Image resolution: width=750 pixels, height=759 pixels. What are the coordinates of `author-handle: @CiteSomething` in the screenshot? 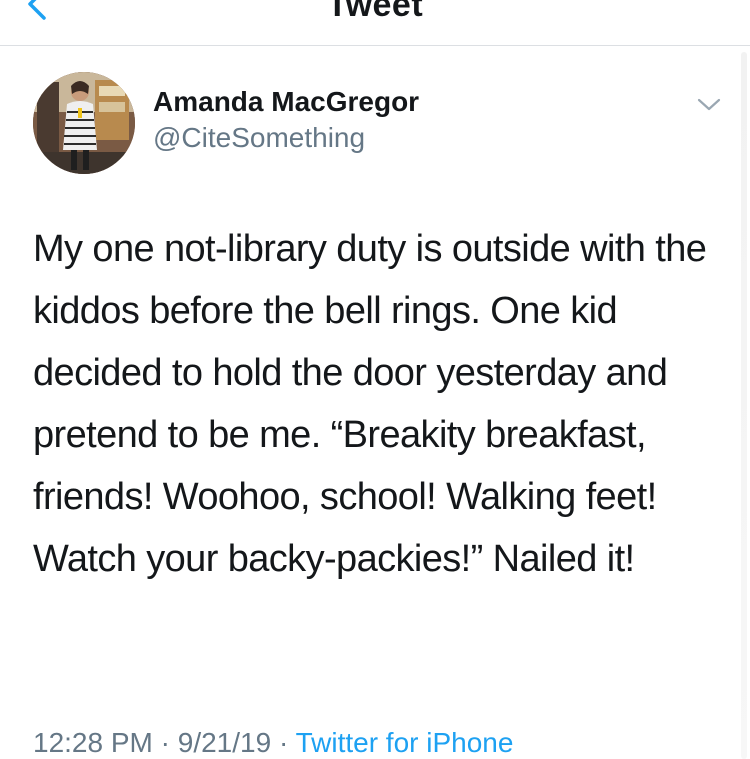 It's located at (259, 138).